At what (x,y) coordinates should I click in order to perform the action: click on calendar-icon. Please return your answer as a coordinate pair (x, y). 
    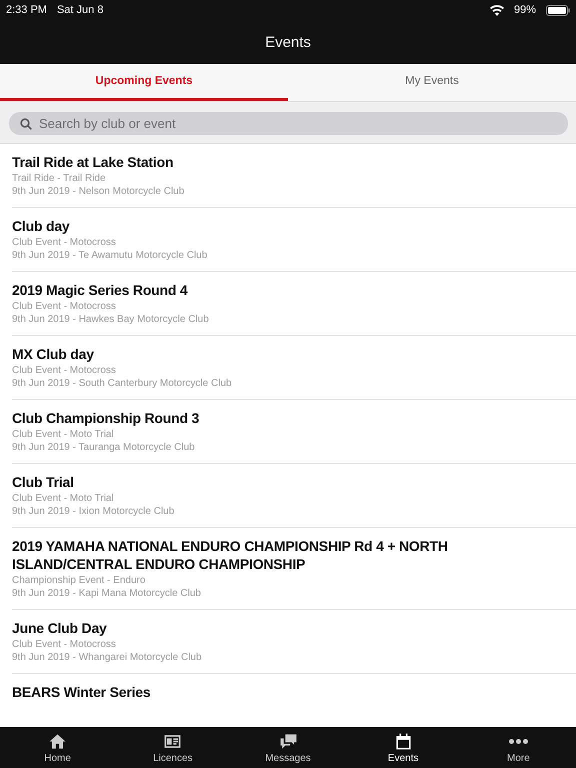
    Looking at the image, I should click on (403, 741).